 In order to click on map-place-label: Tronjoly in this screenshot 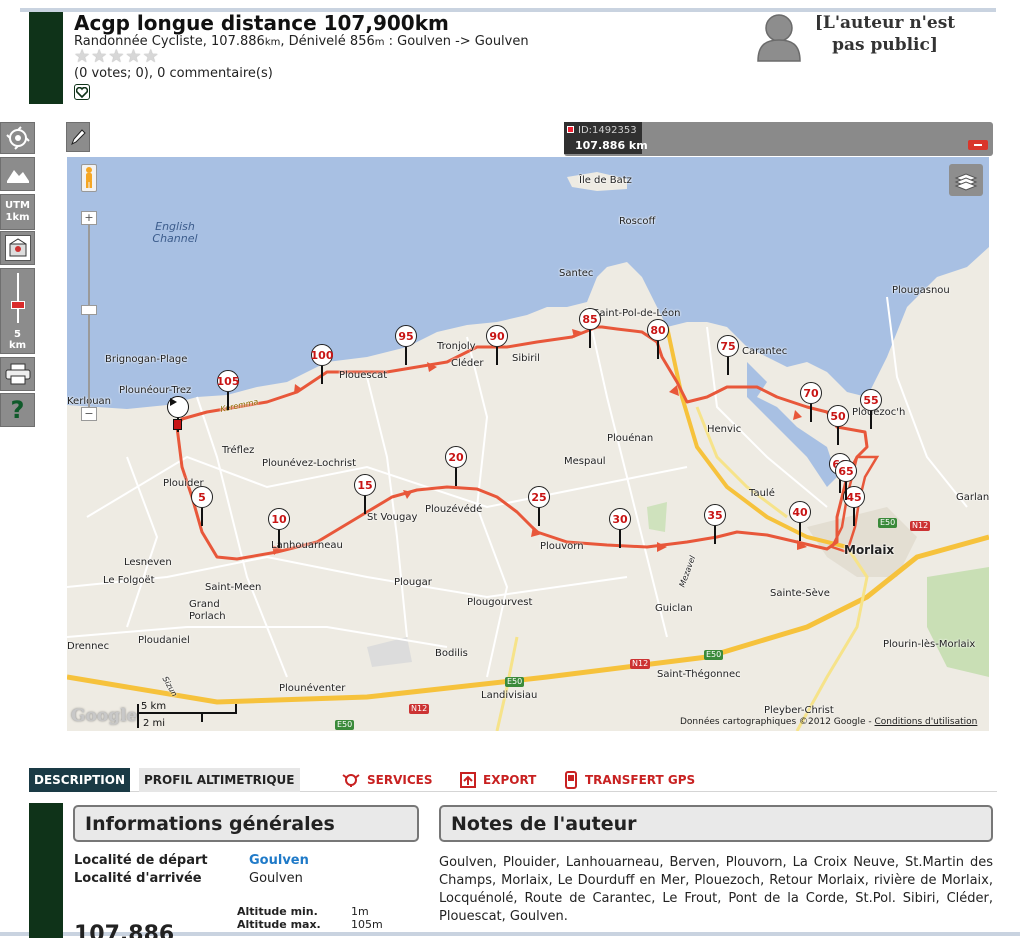, I will do `click(456, 346)`.